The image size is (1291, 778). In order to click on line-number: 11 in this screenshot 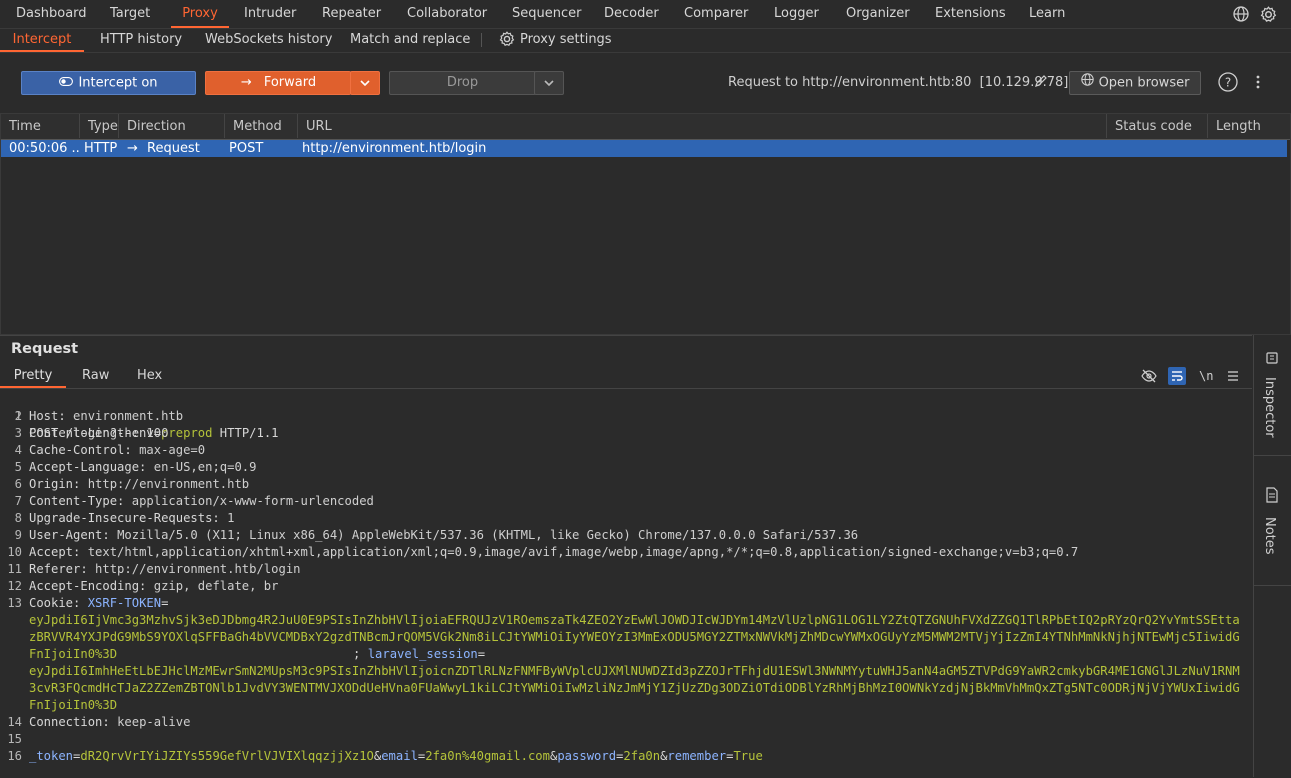, I will do `click(14, 569)`.